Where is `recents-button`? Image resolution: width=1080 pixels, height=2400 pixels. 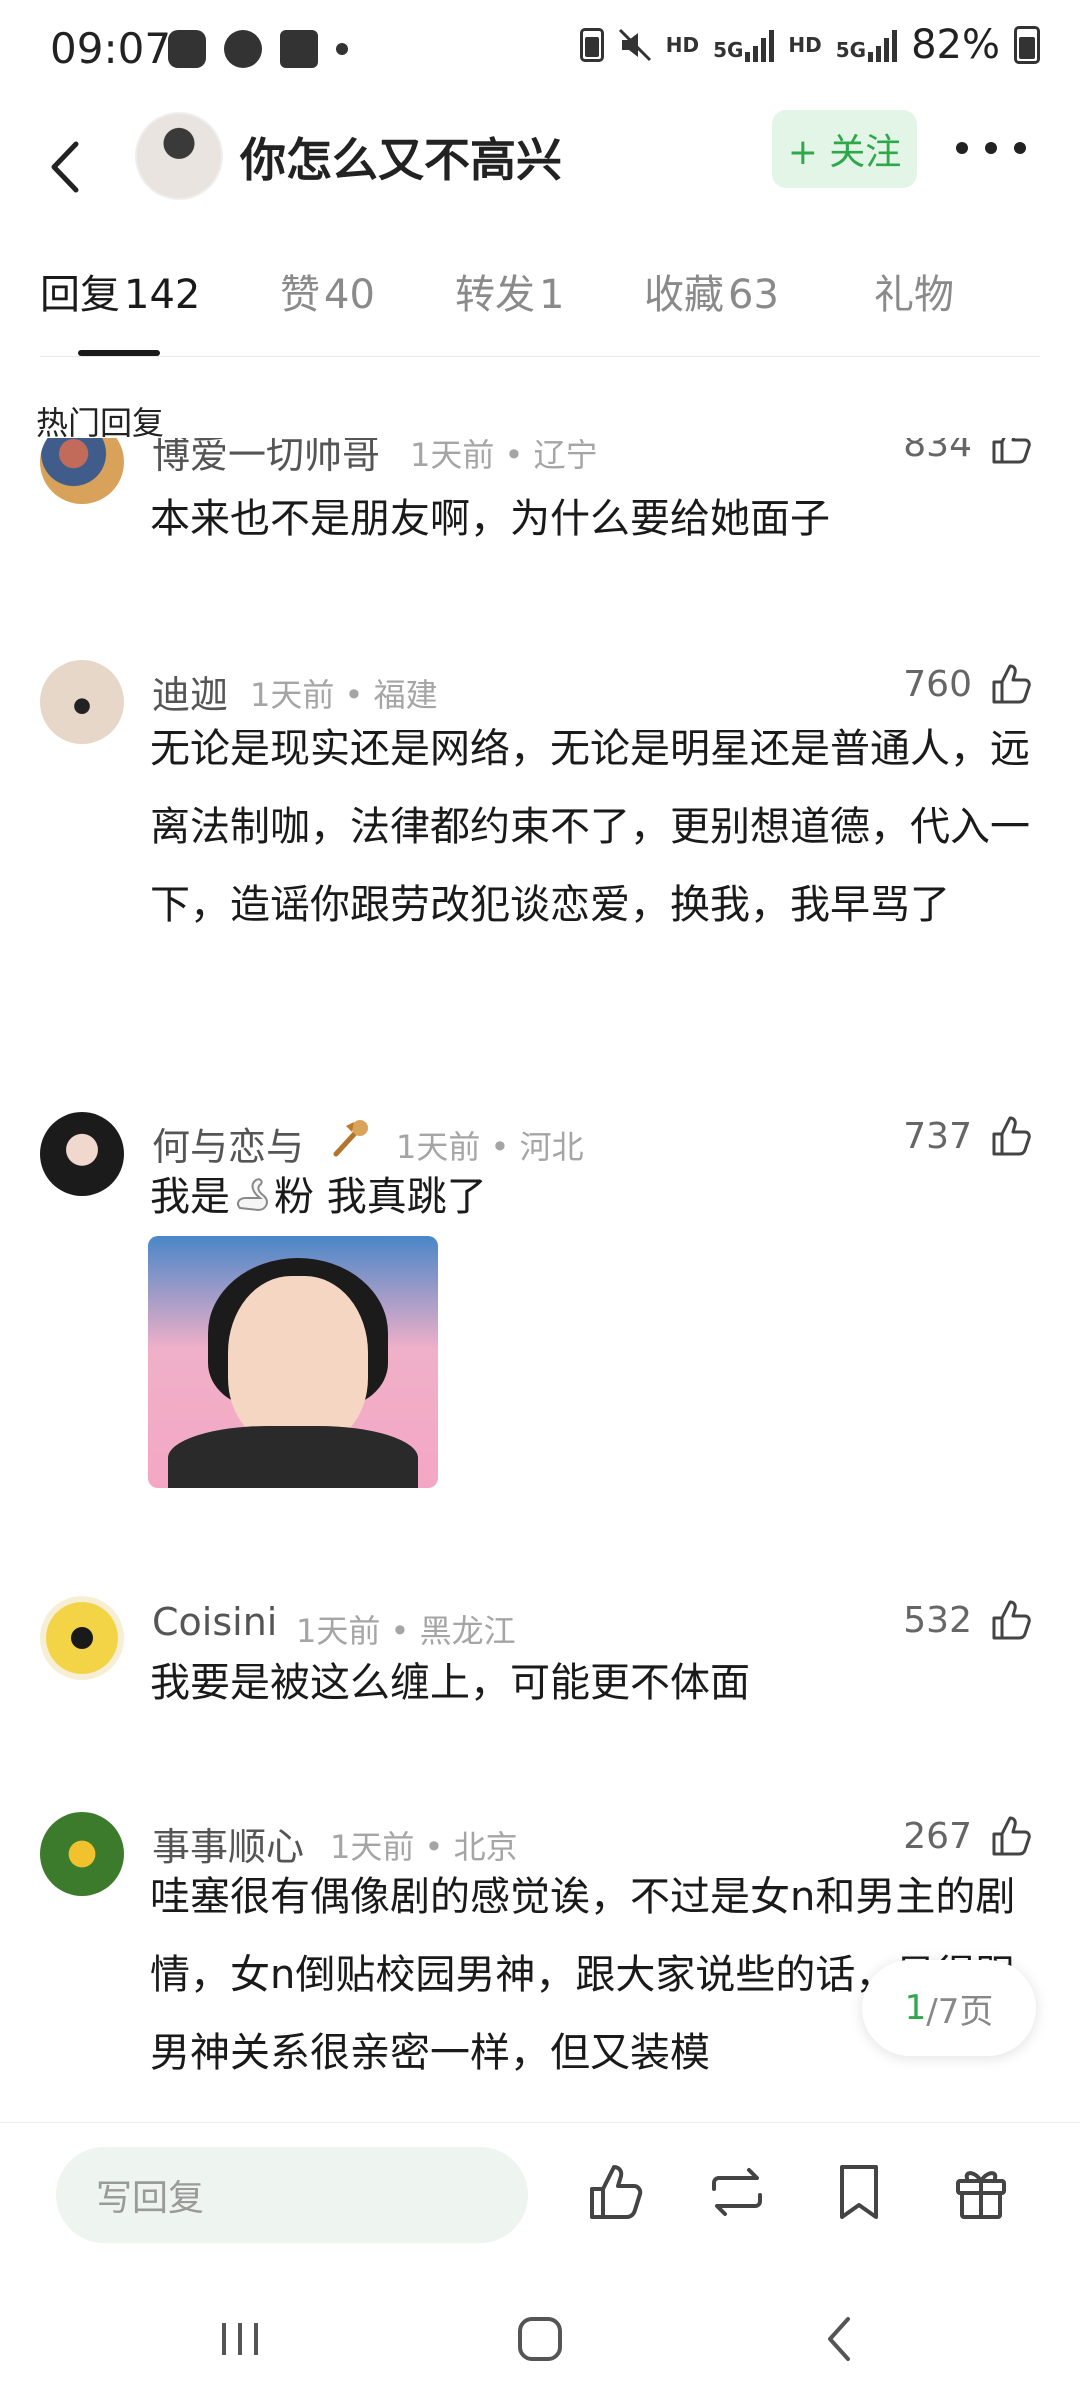
recents-button is located at coordinates (240, 2339).